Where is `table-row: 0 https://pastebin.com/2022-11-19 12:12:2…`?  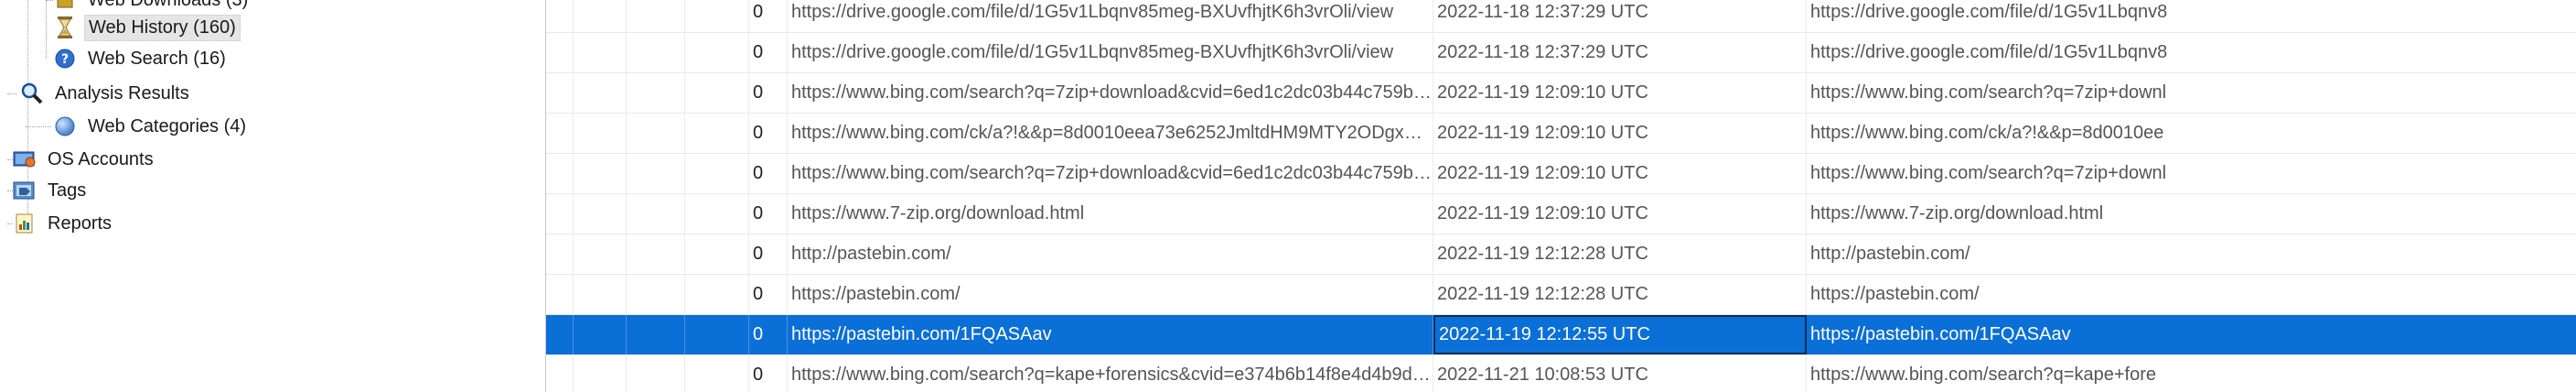 table-row: 0 https://pastebin.com/2022-11-19 12:12:2… is located at coordinates (1561, 295).